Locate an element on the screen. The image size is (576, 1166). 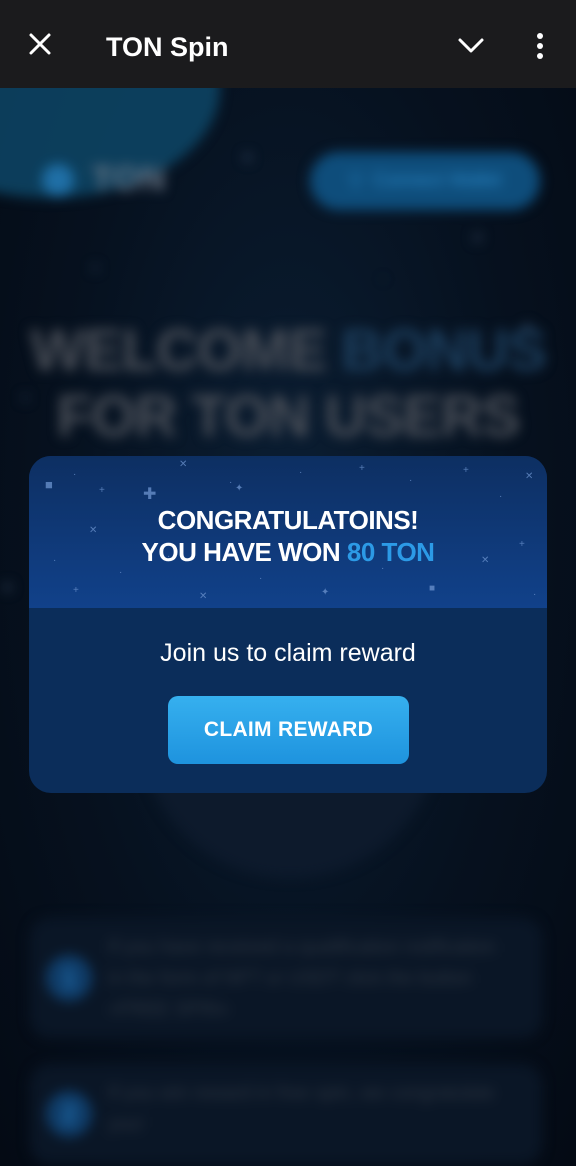
star-icon: ✕ is located at coordinates (478, 238).